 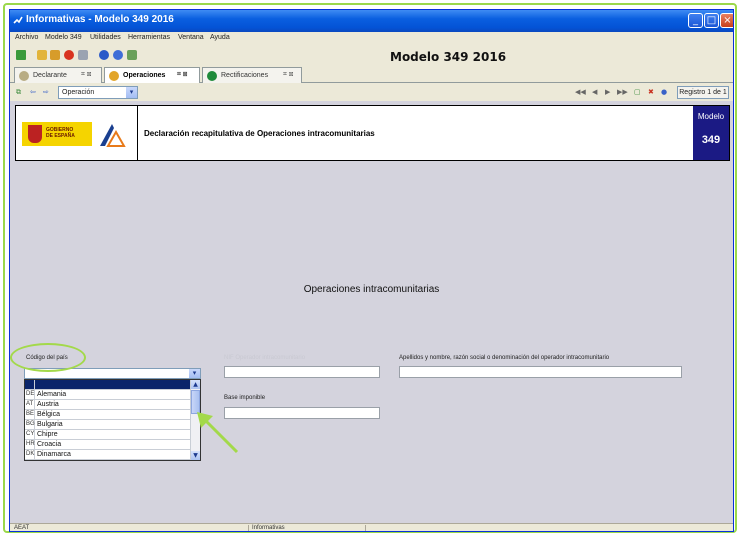 What do you see at coordinates (69, 55) in the screenshot?
I see `delete-icon` at bounding box center [69, 55].